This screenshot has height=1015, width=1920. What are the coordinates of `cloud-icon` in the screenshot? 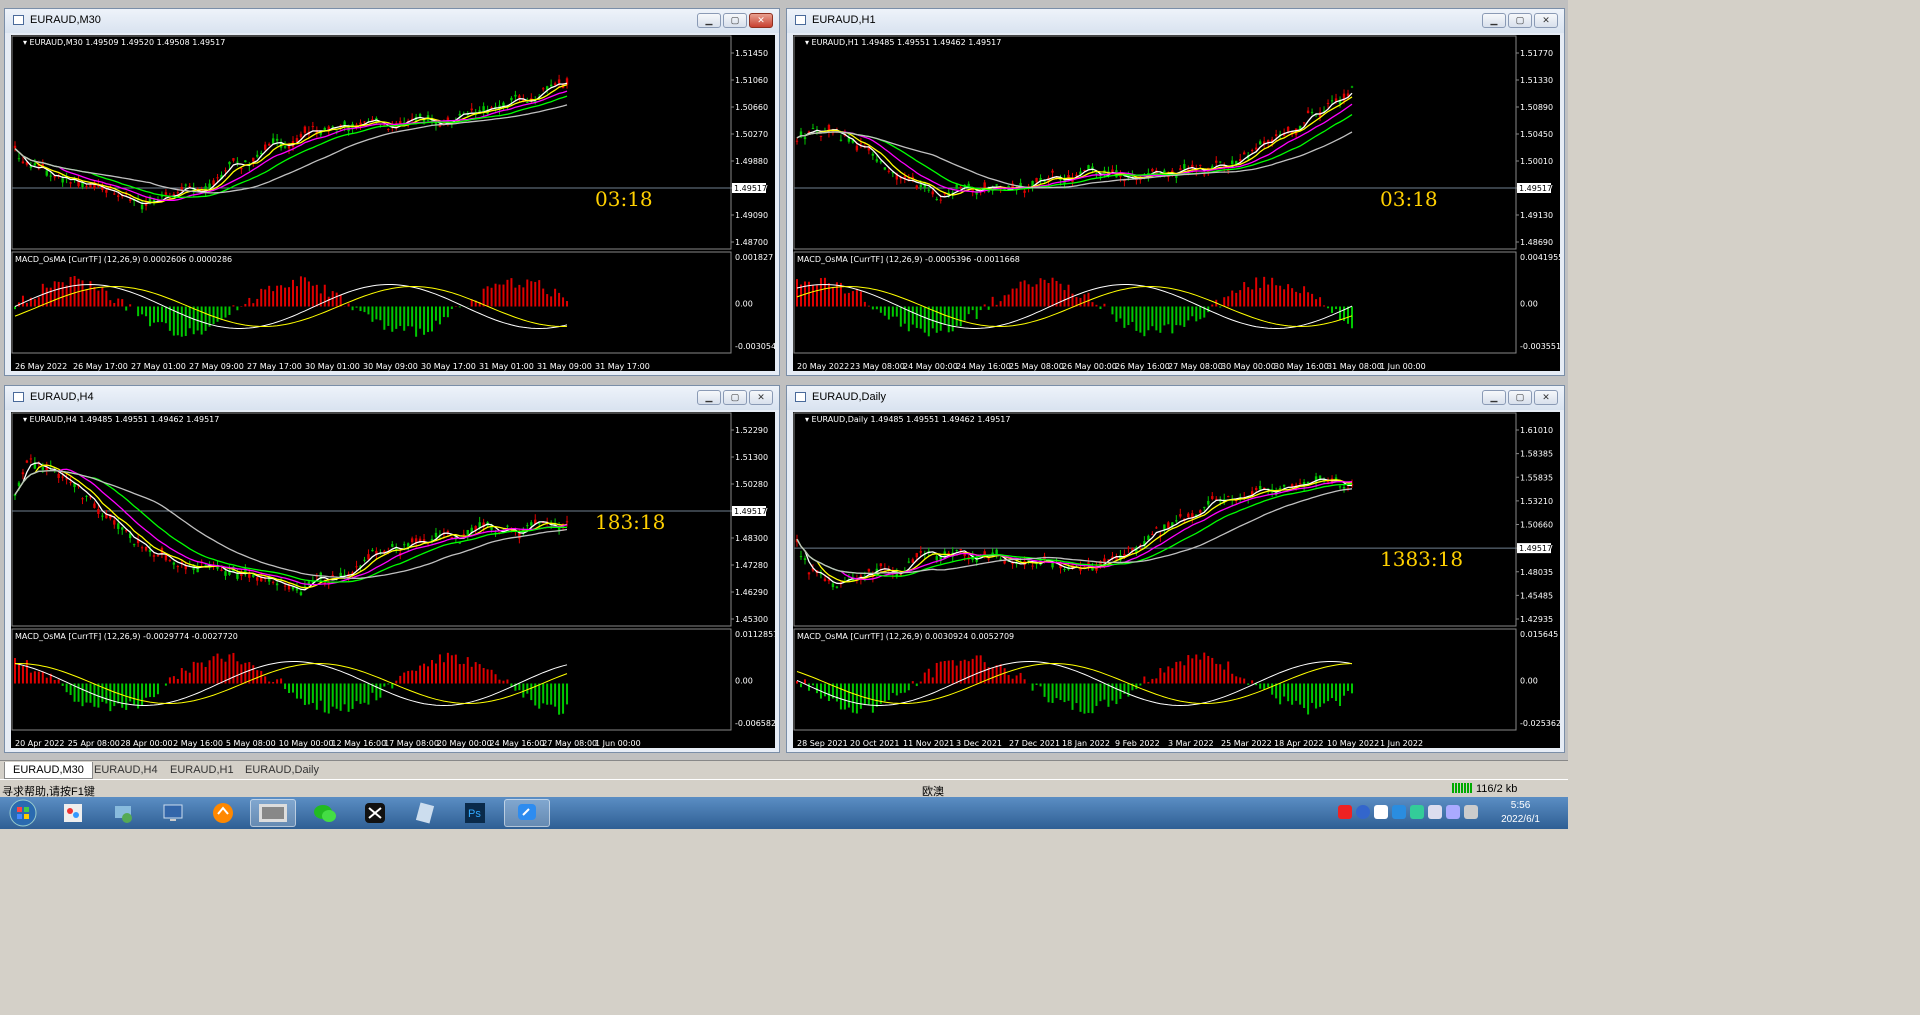 It's located at (1399, 812).